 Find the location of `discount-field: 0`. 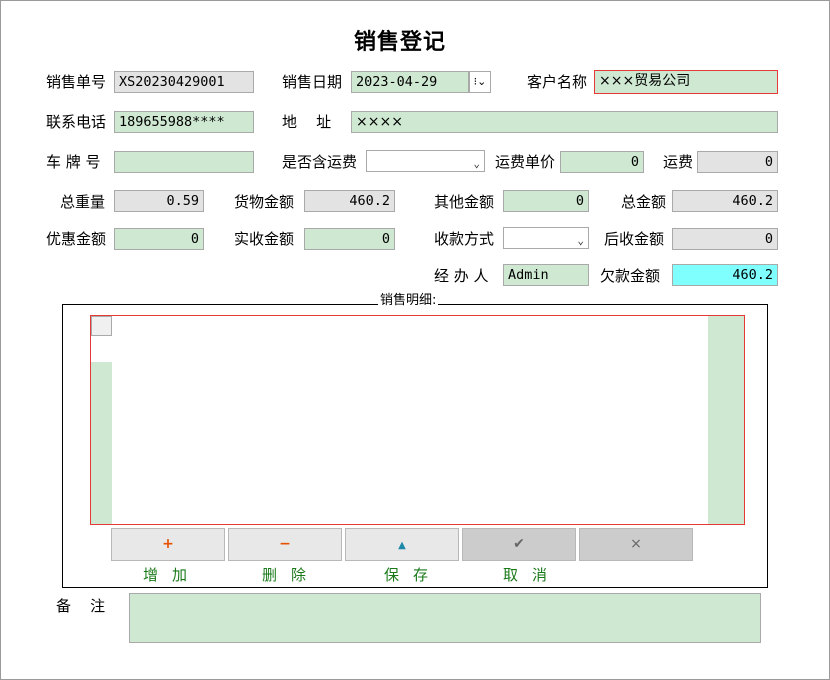

discount-field: 0 is located at coordinates (159, 239).